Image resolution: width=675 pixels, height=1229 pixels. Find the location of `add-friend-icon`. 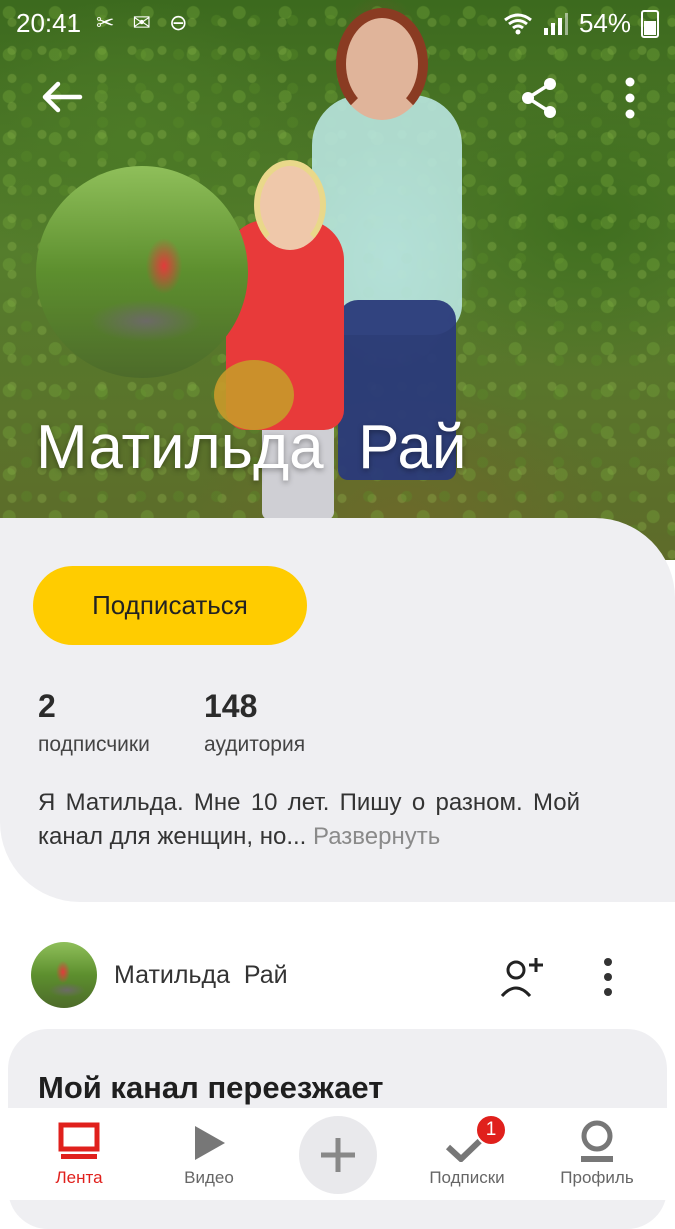

add-friend-icon is located at coordinates (523, 977).